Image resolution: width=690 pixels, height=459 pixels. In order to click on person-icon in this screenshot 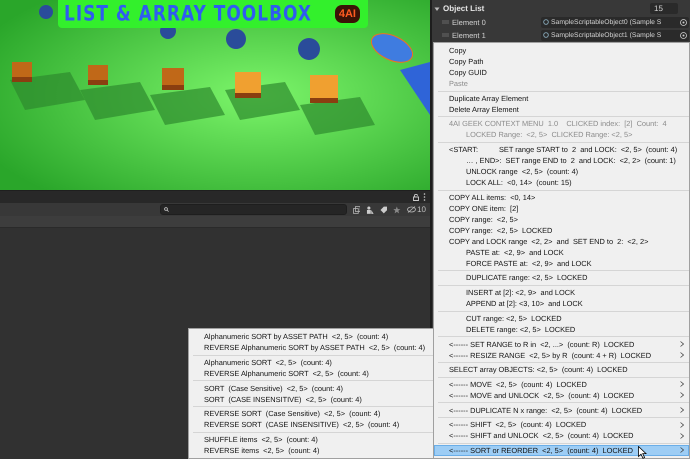, I will do `click(370, 210)`.